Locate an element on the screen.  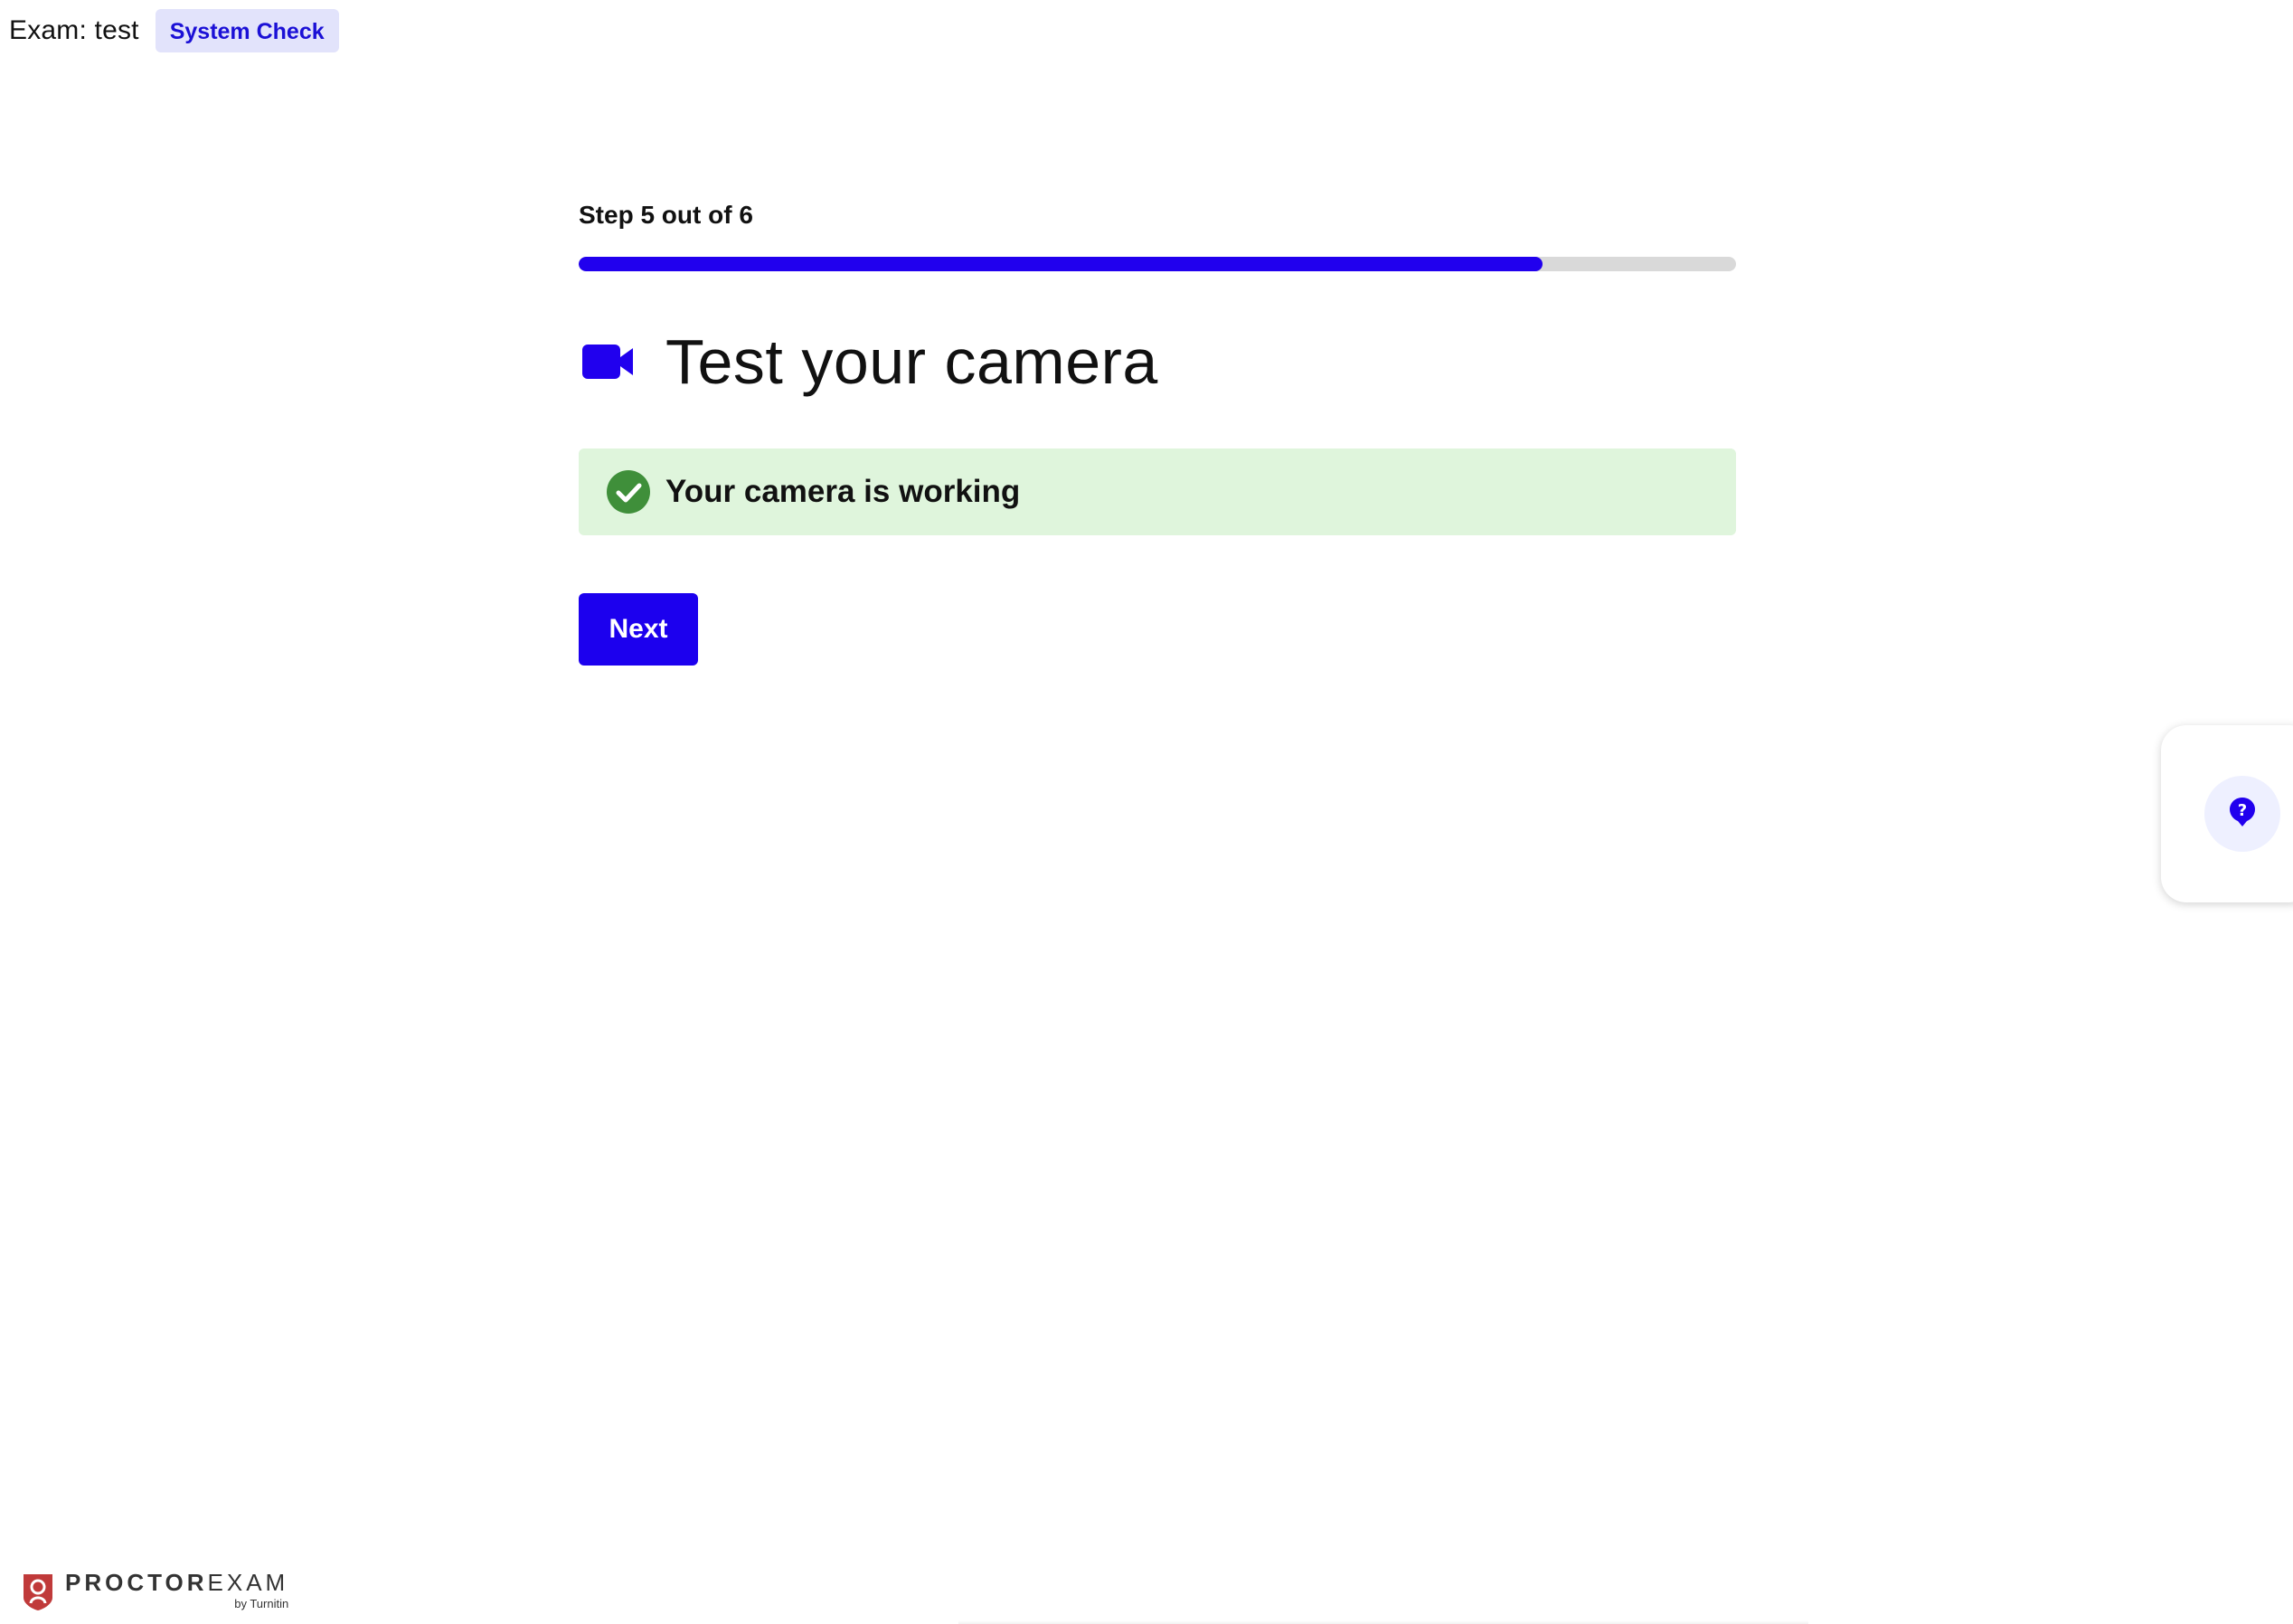
check-circle-icon is located at coordinates (629, 492).